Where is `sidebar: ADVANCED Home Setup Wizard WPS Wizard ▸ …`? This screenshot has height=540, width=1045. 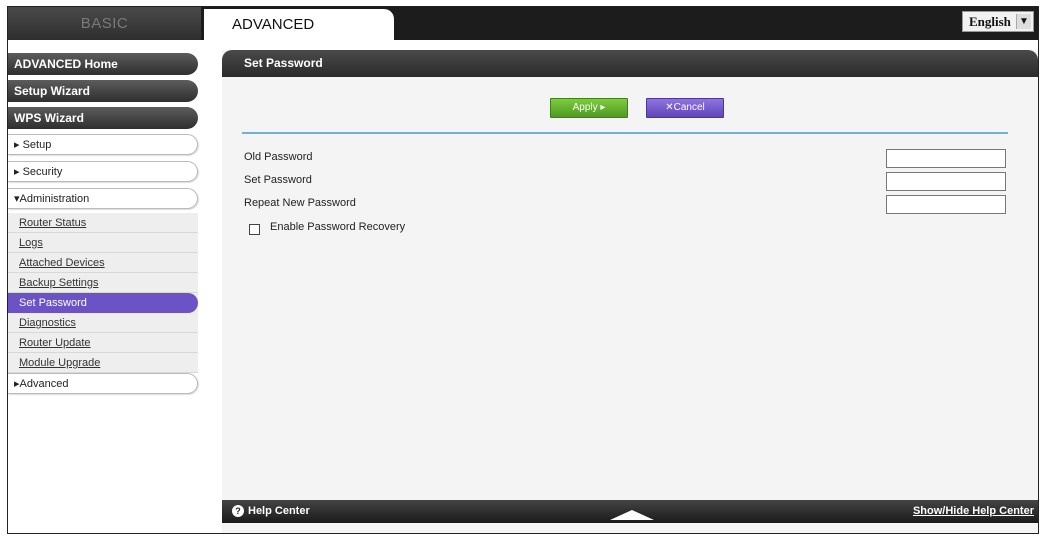
sidebar: ADVANCED Home Setup Wizard WPS Wizard ▸ … is located at coordinates (103, 226).